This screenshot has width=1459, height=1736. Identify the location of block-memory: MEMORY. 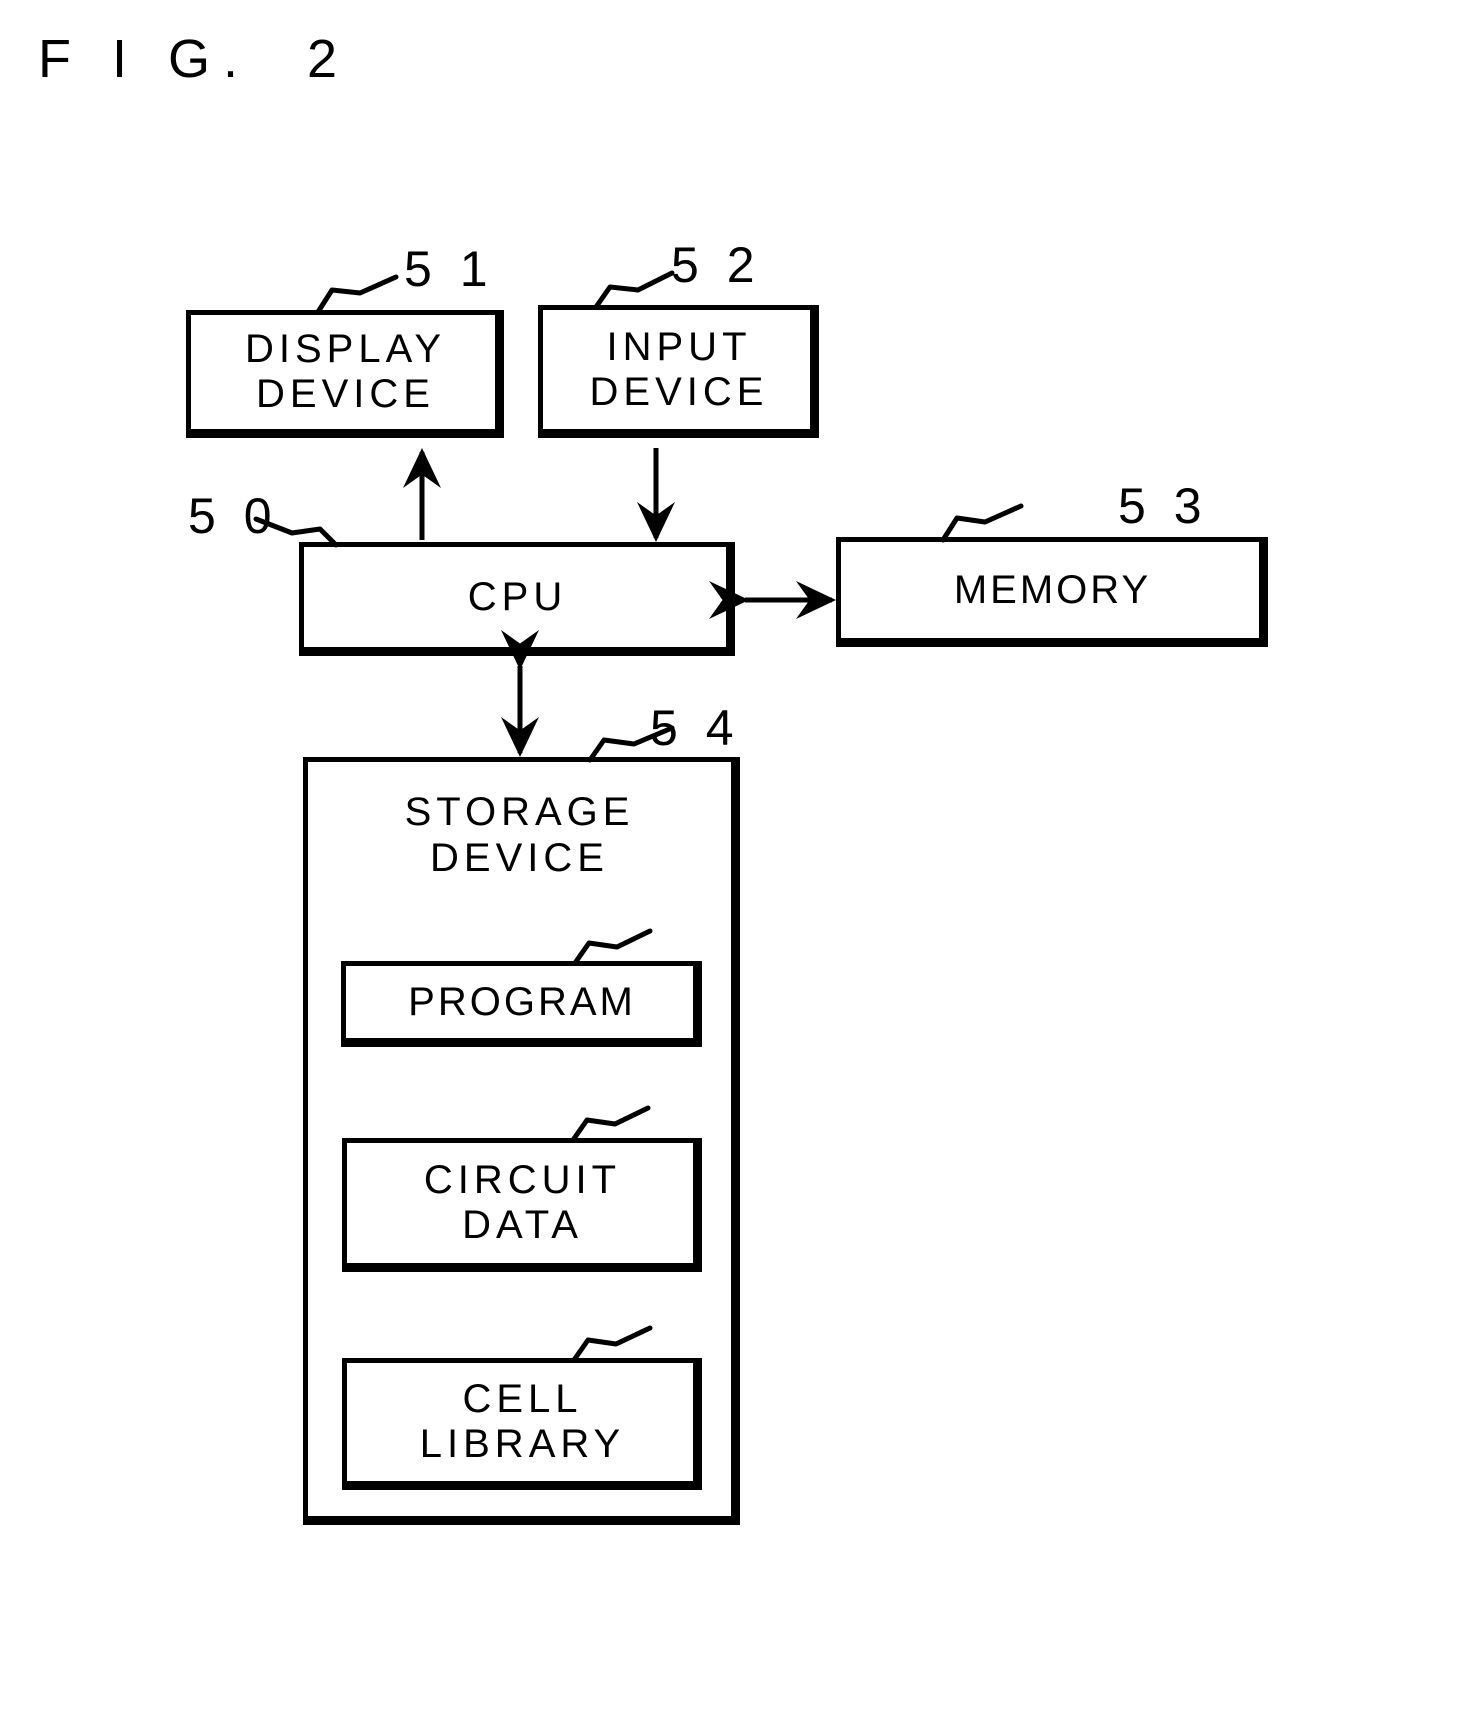
(1052, 592).